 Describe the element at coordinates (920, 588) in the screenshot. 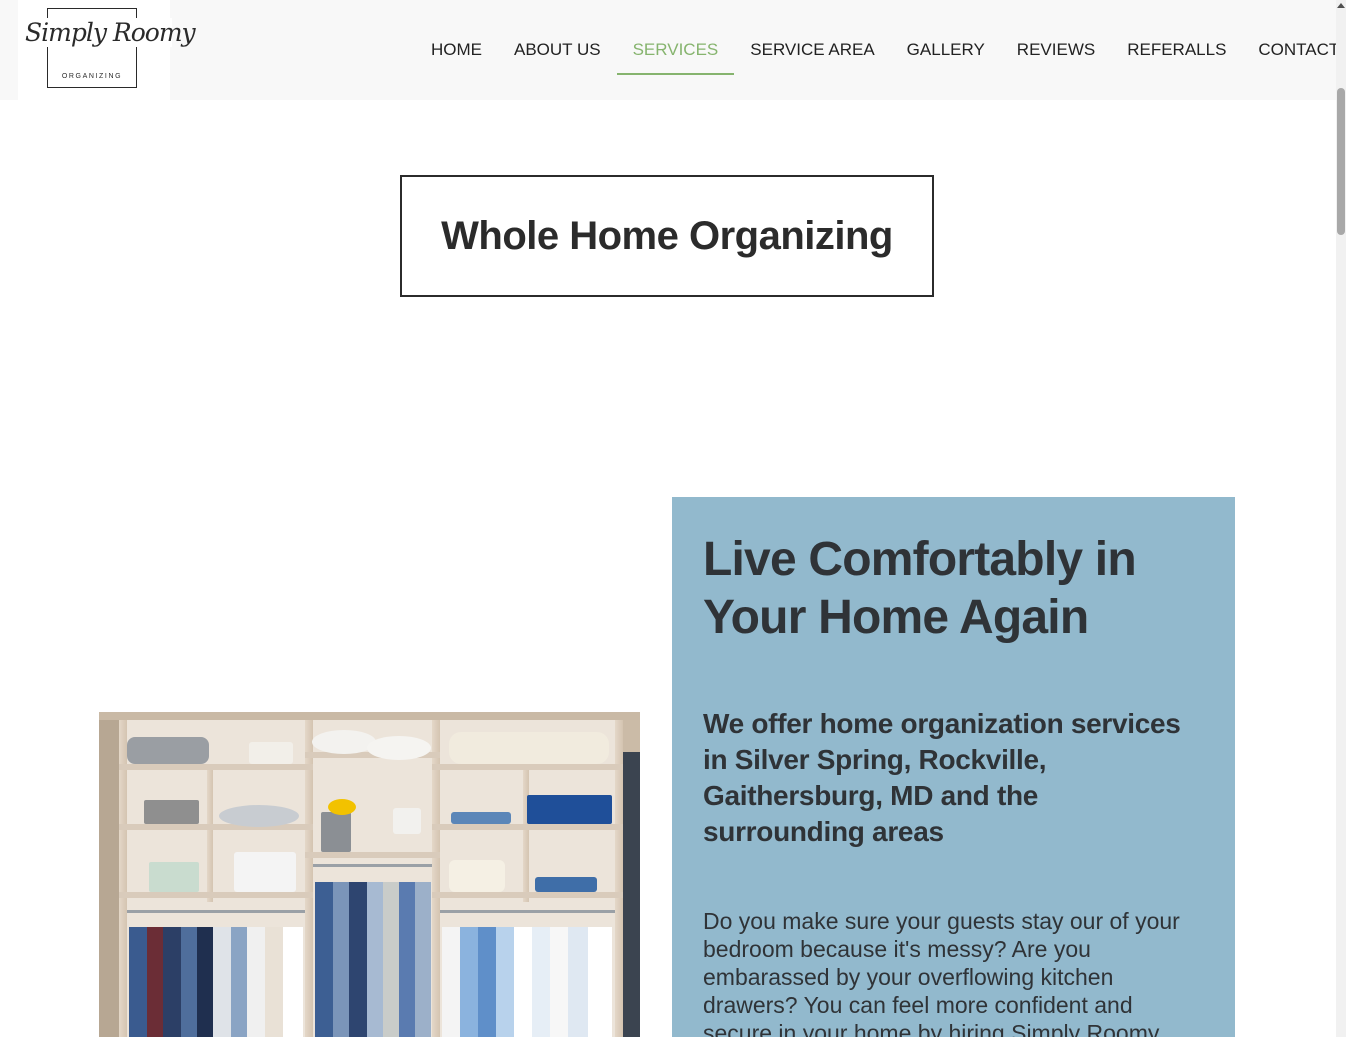

I see `panel-heading: Live Comfortably in Your Home Again` at that location.